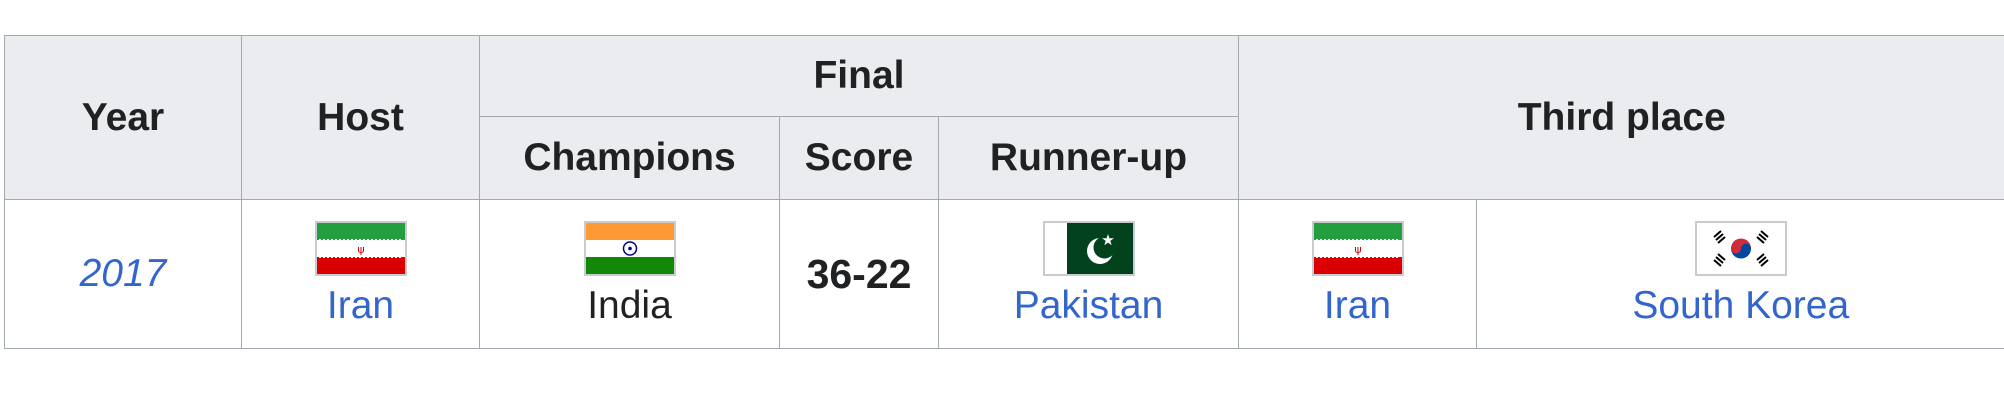 Image resolution: width=2004 pixels, height=411 pixels. I want to click on header-host: Host, so click(360, 117).